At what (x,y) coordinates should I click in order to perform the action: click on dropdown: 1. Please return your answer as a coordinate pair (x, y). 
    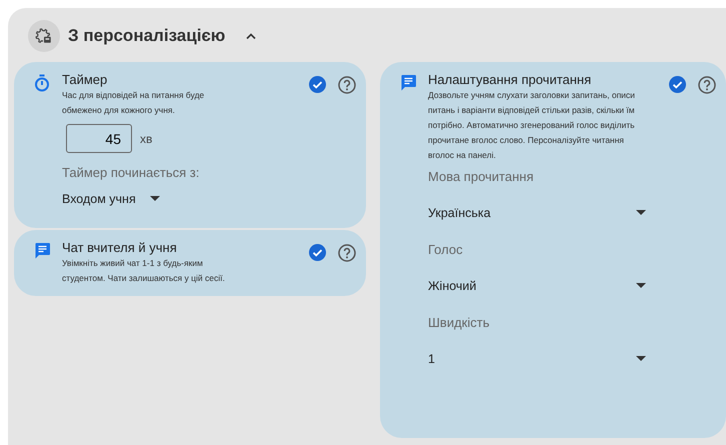
    Looking at the image, I should click on (537, 359).